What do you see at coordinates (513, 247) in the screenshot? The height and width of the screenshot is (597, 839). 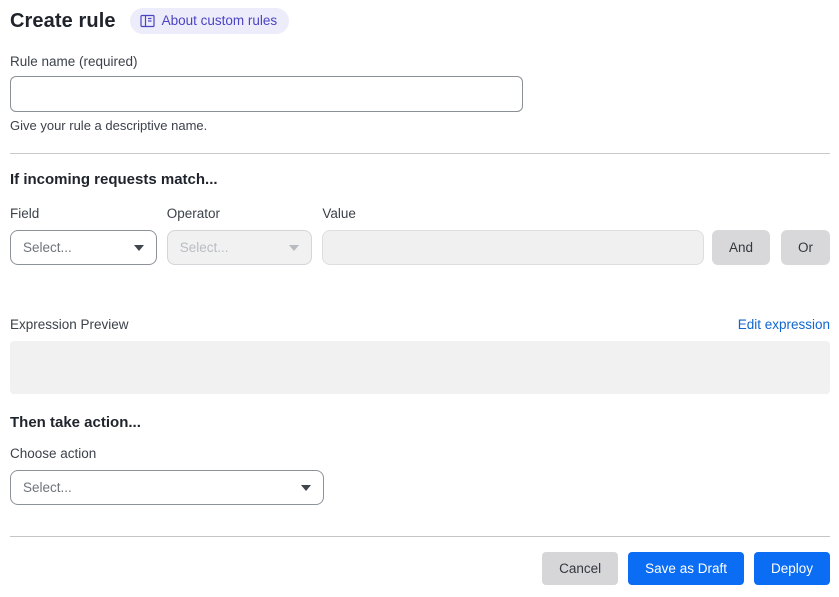 I see `value-input` at bounding box center [513, 247].